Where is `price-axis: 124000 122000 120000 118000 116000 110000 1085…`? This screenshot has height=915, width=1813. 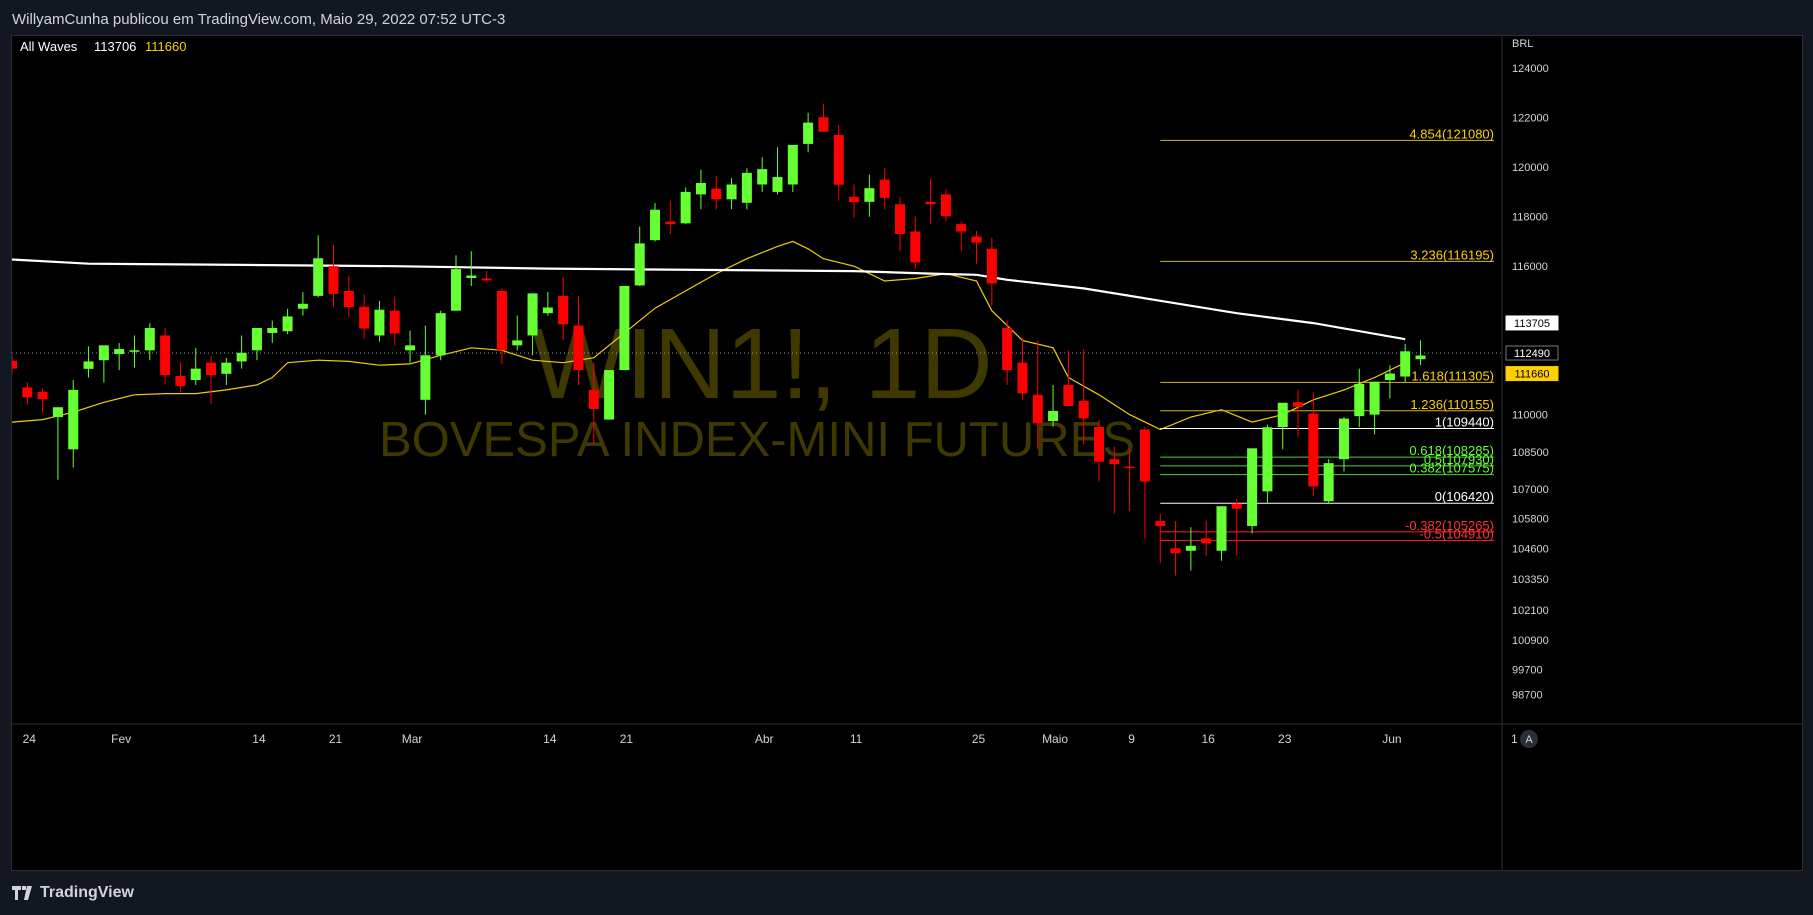 price-axis: 124000 122000 120000 118000 116000 110000 1085… is located at coordinates (1532, 382).